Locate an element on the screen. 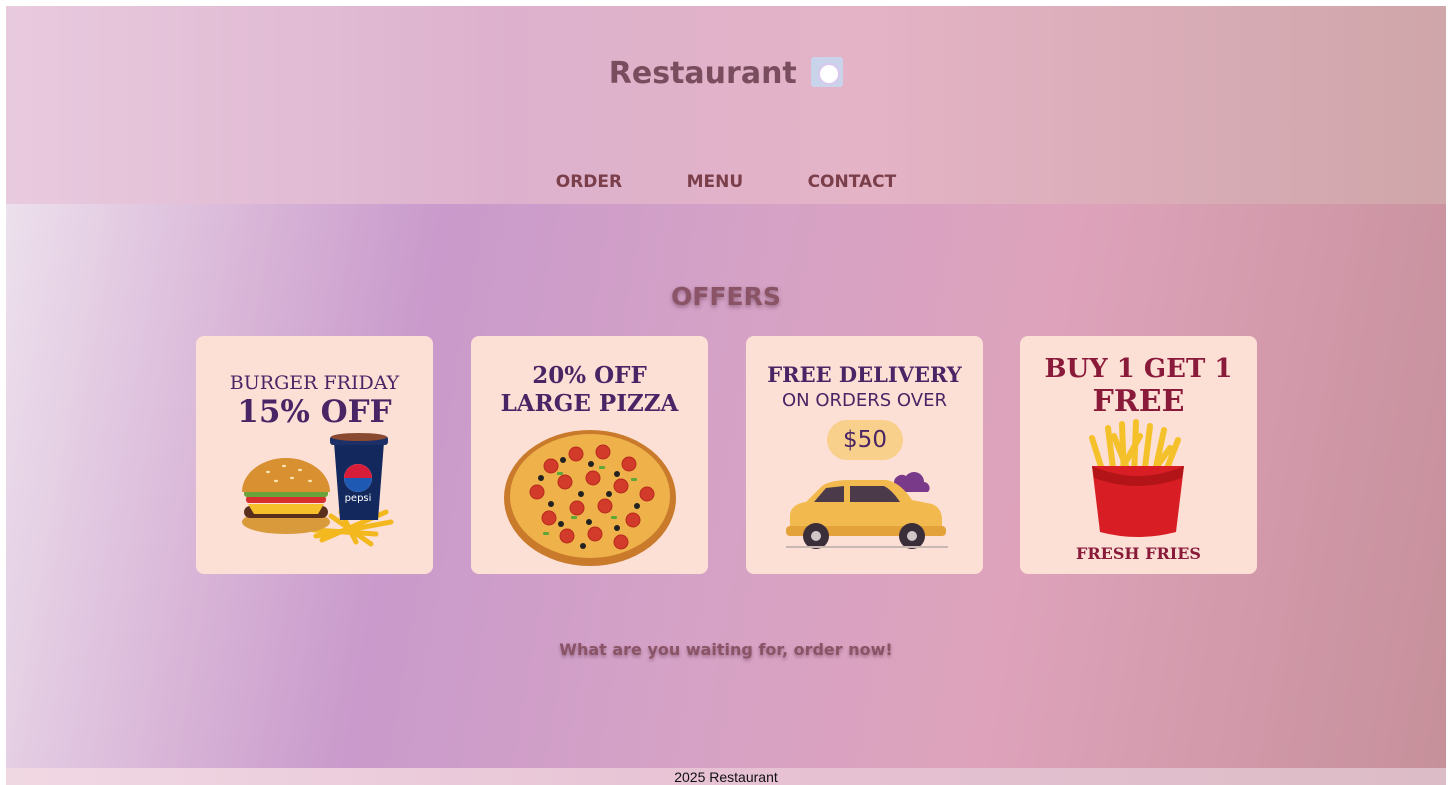 The width and height of the screenshot is (1452, 785). main-nav: ORDER MENU CONTACT is located at coordinates (726, 182).